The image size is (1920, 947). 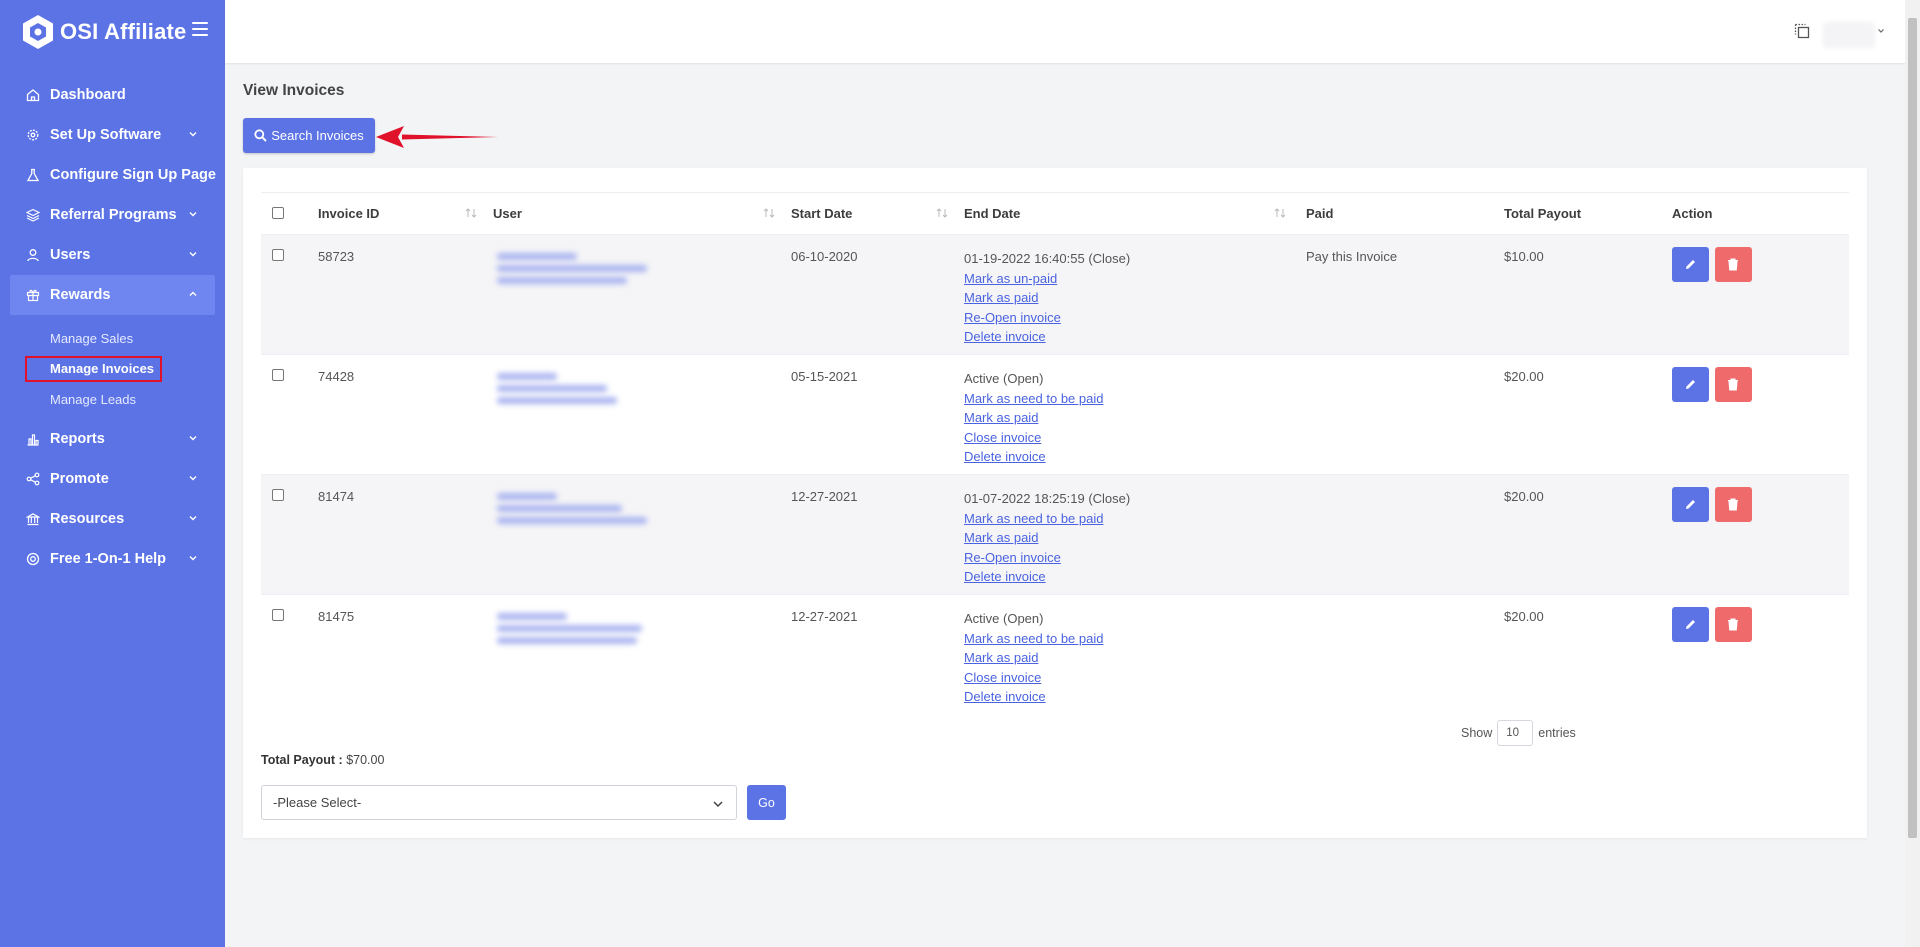 I want to click on sidebar-item-resources: Resources, so click(x=112, y=519).